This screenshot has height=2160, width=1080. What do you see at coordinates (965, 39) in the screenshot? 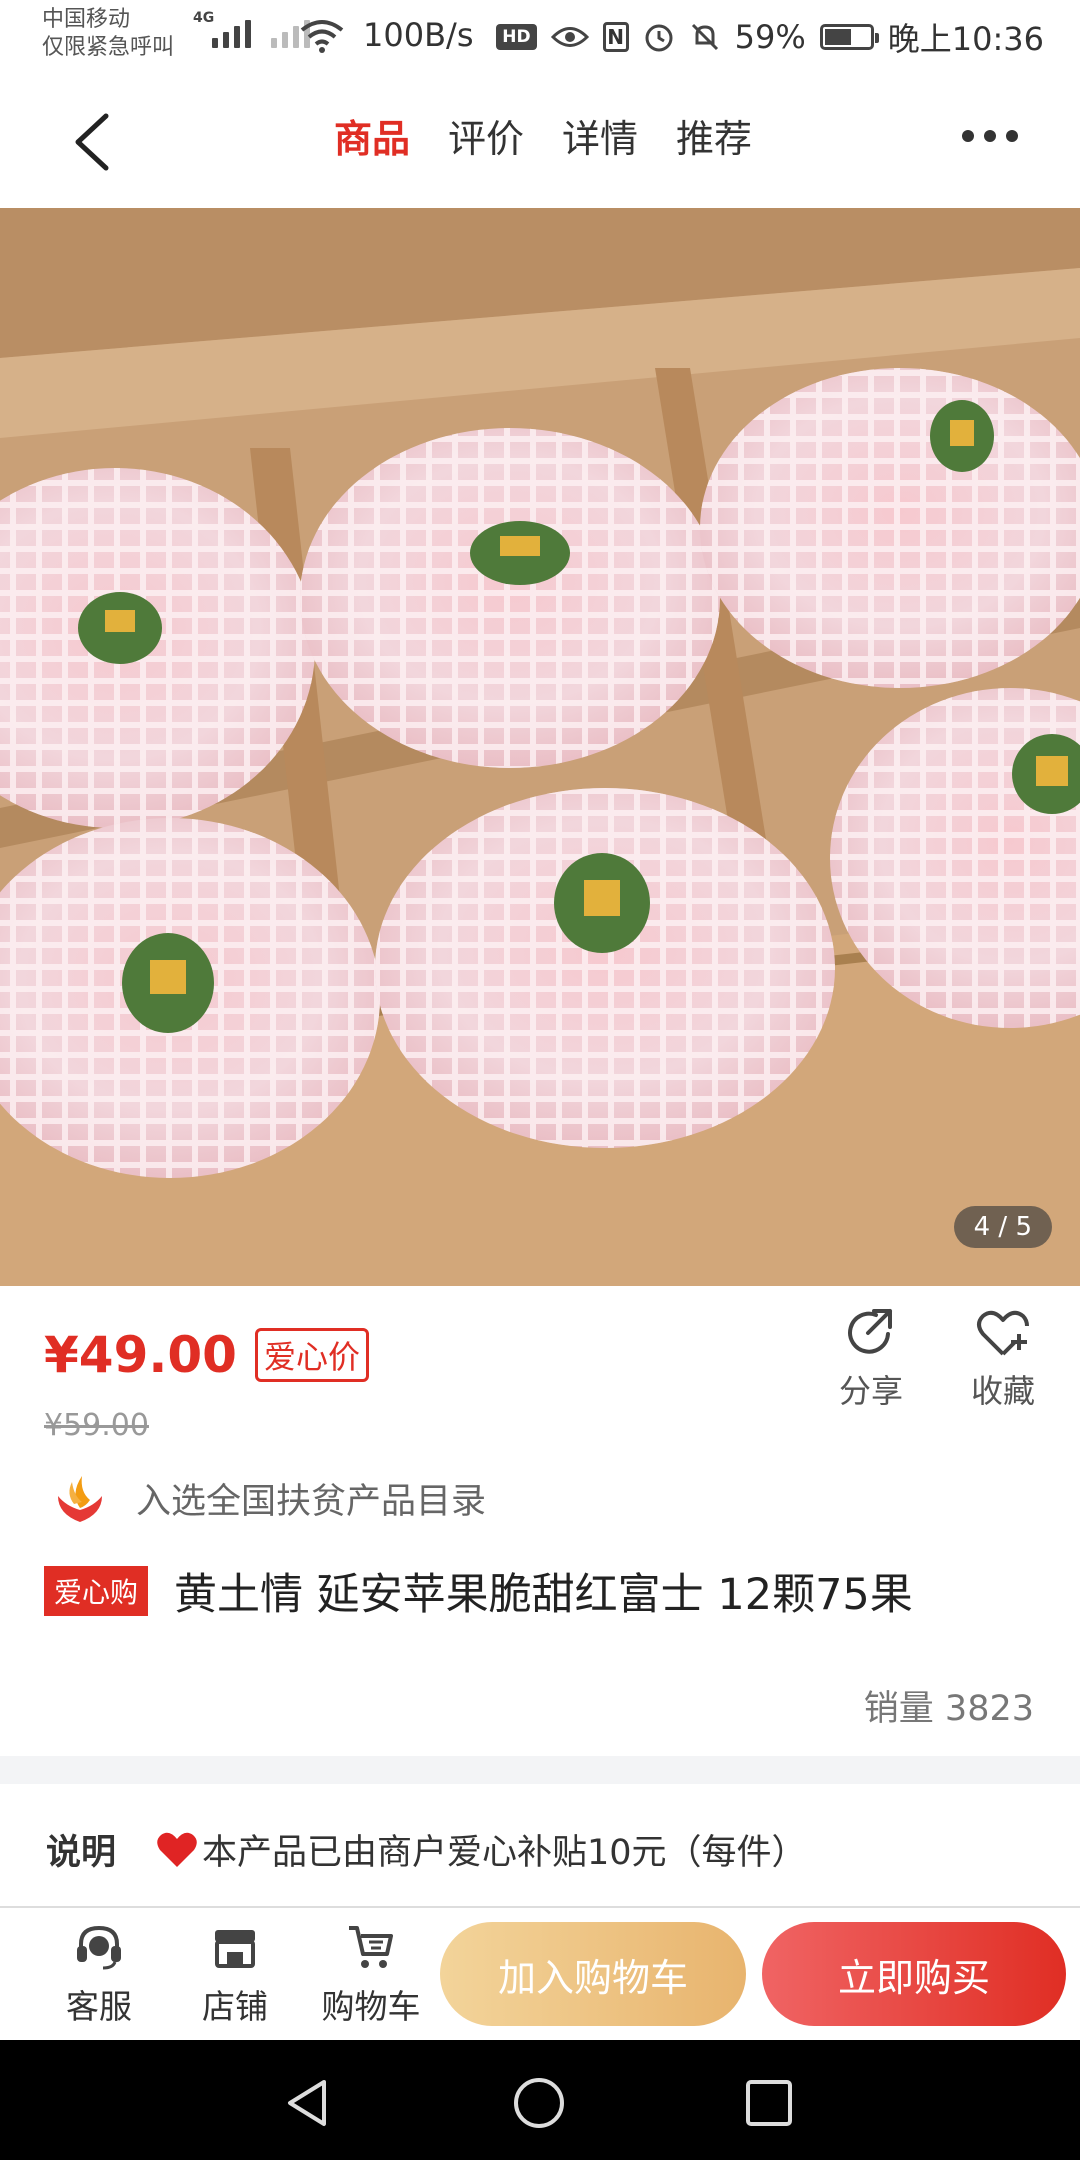
I see `clock: 晚上10:36` at bounding box center [965, 39].